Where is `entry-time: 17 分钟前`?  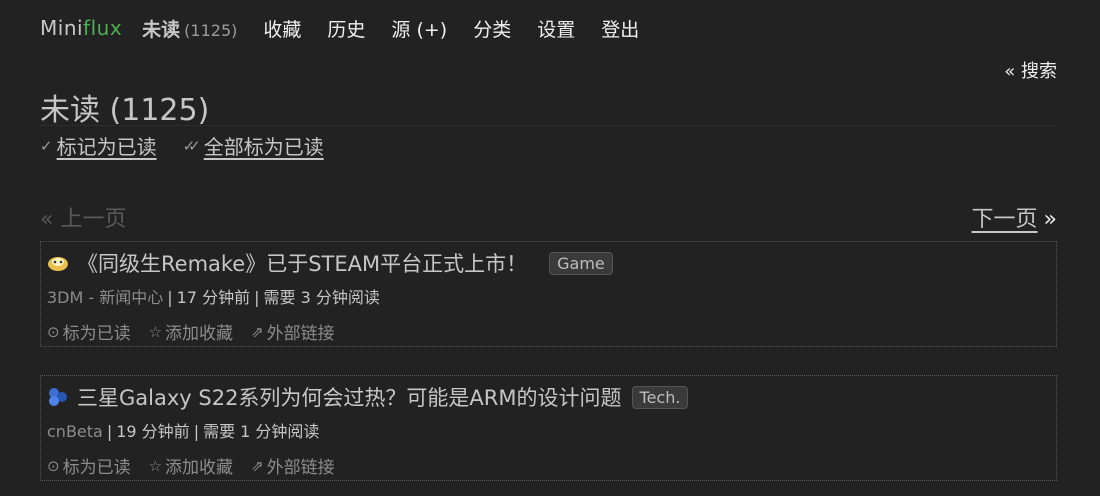 entry-time: 17 分钟前 is located at coordinates (213, 297).